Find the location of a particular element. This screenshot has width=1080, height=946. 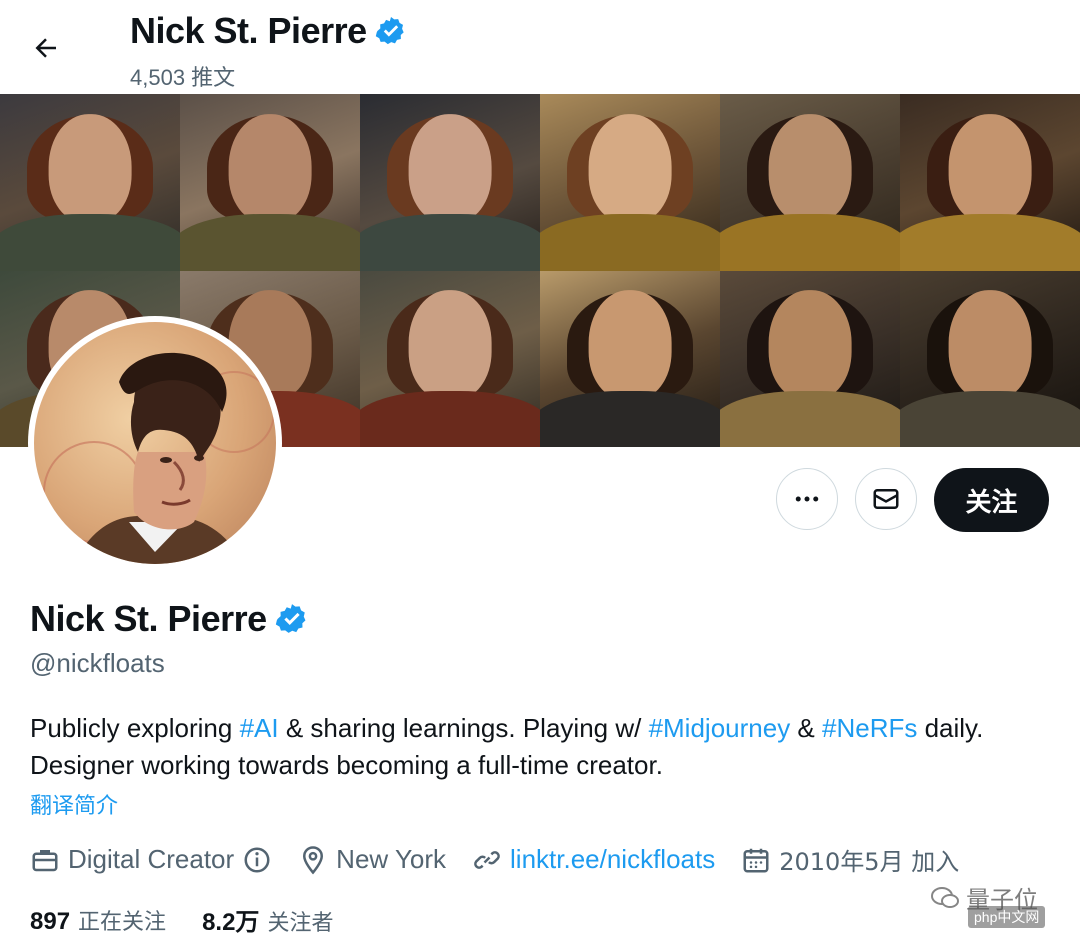

profile-display-name: Nick St. Pierre is located at coordinates (148, 618).